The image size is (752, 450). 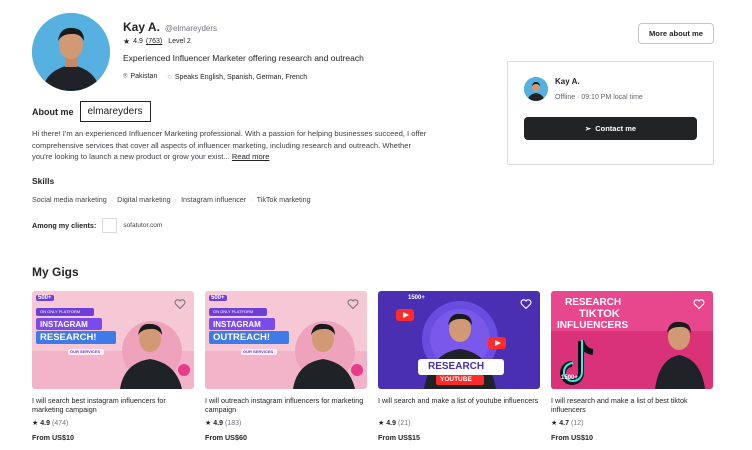 I want to click on contact-avatar, so click(x=536, y=89).